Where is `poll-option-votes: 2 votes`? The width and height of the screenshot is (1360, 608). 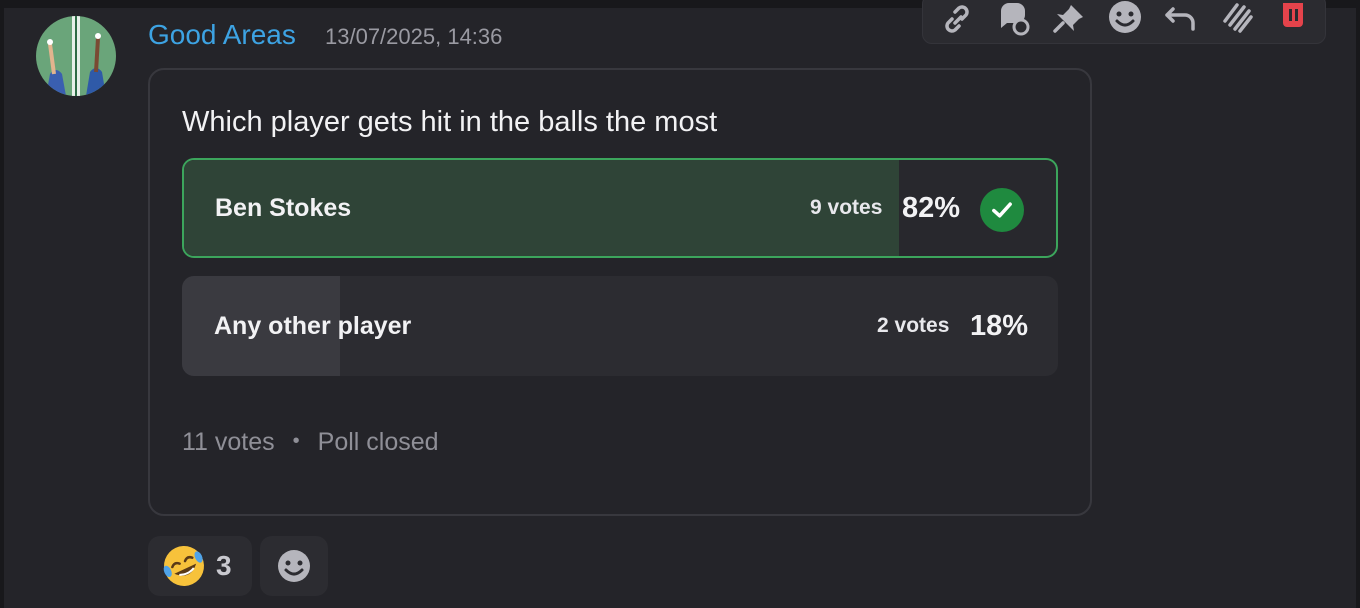 poll-option-votes: 2 votes is located at coordinates (913, 325).